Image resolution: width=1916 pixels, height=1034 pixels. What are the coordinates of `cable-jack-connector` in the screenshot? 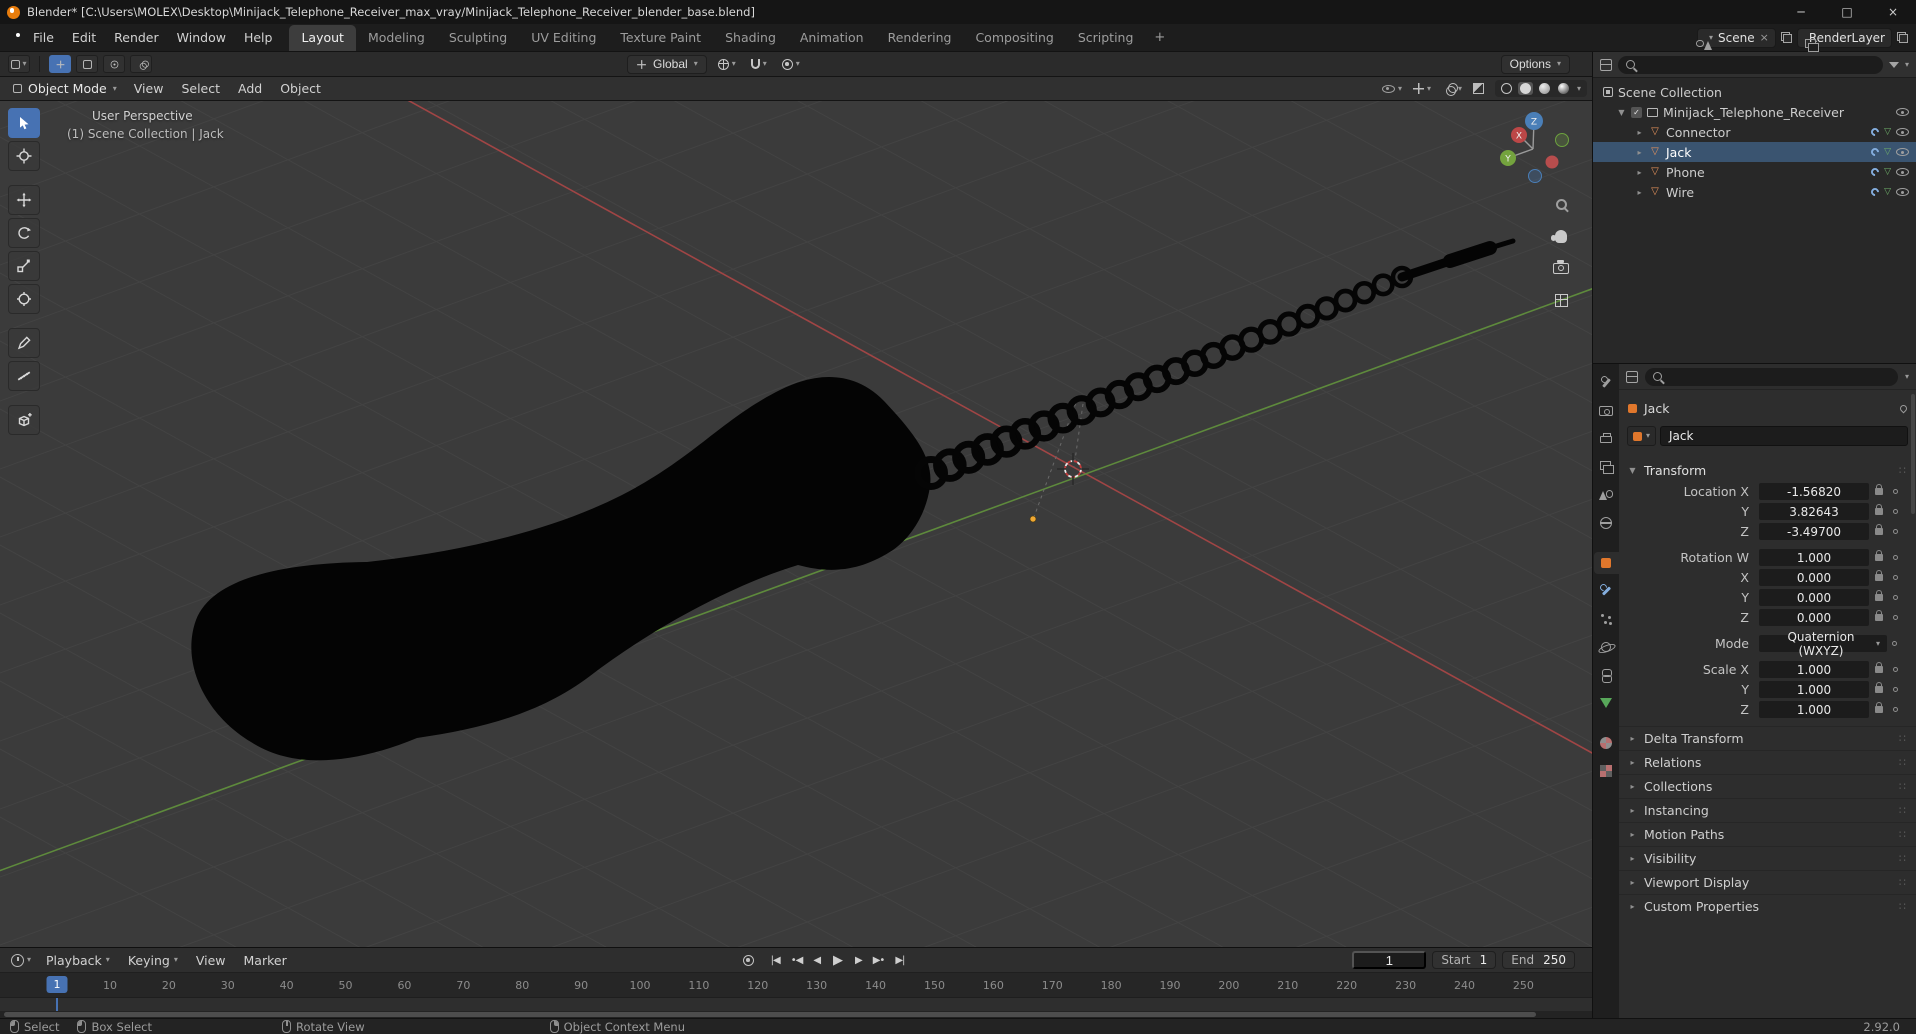 It's located at (1456, 260).